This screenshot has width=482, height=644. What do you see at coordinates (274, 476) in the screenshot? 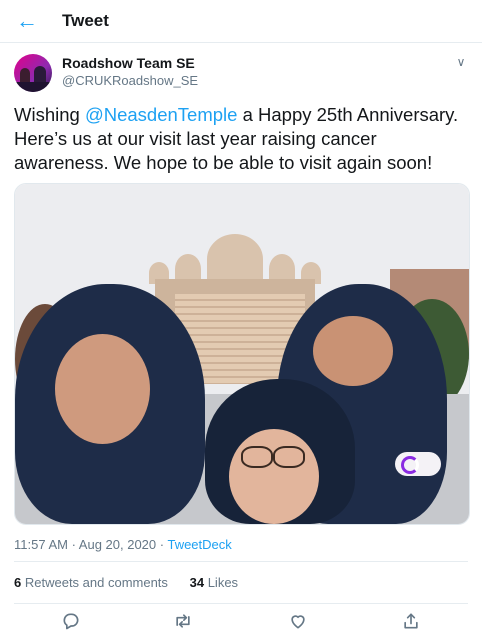
I see `face-middle` at bounding box center [274, 476].